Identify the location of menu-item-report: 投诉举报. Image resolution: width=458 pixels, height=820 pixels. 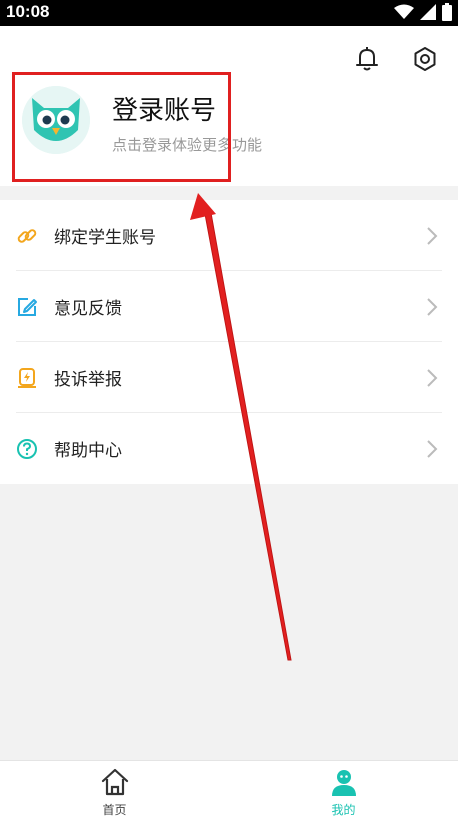
(229, 377).